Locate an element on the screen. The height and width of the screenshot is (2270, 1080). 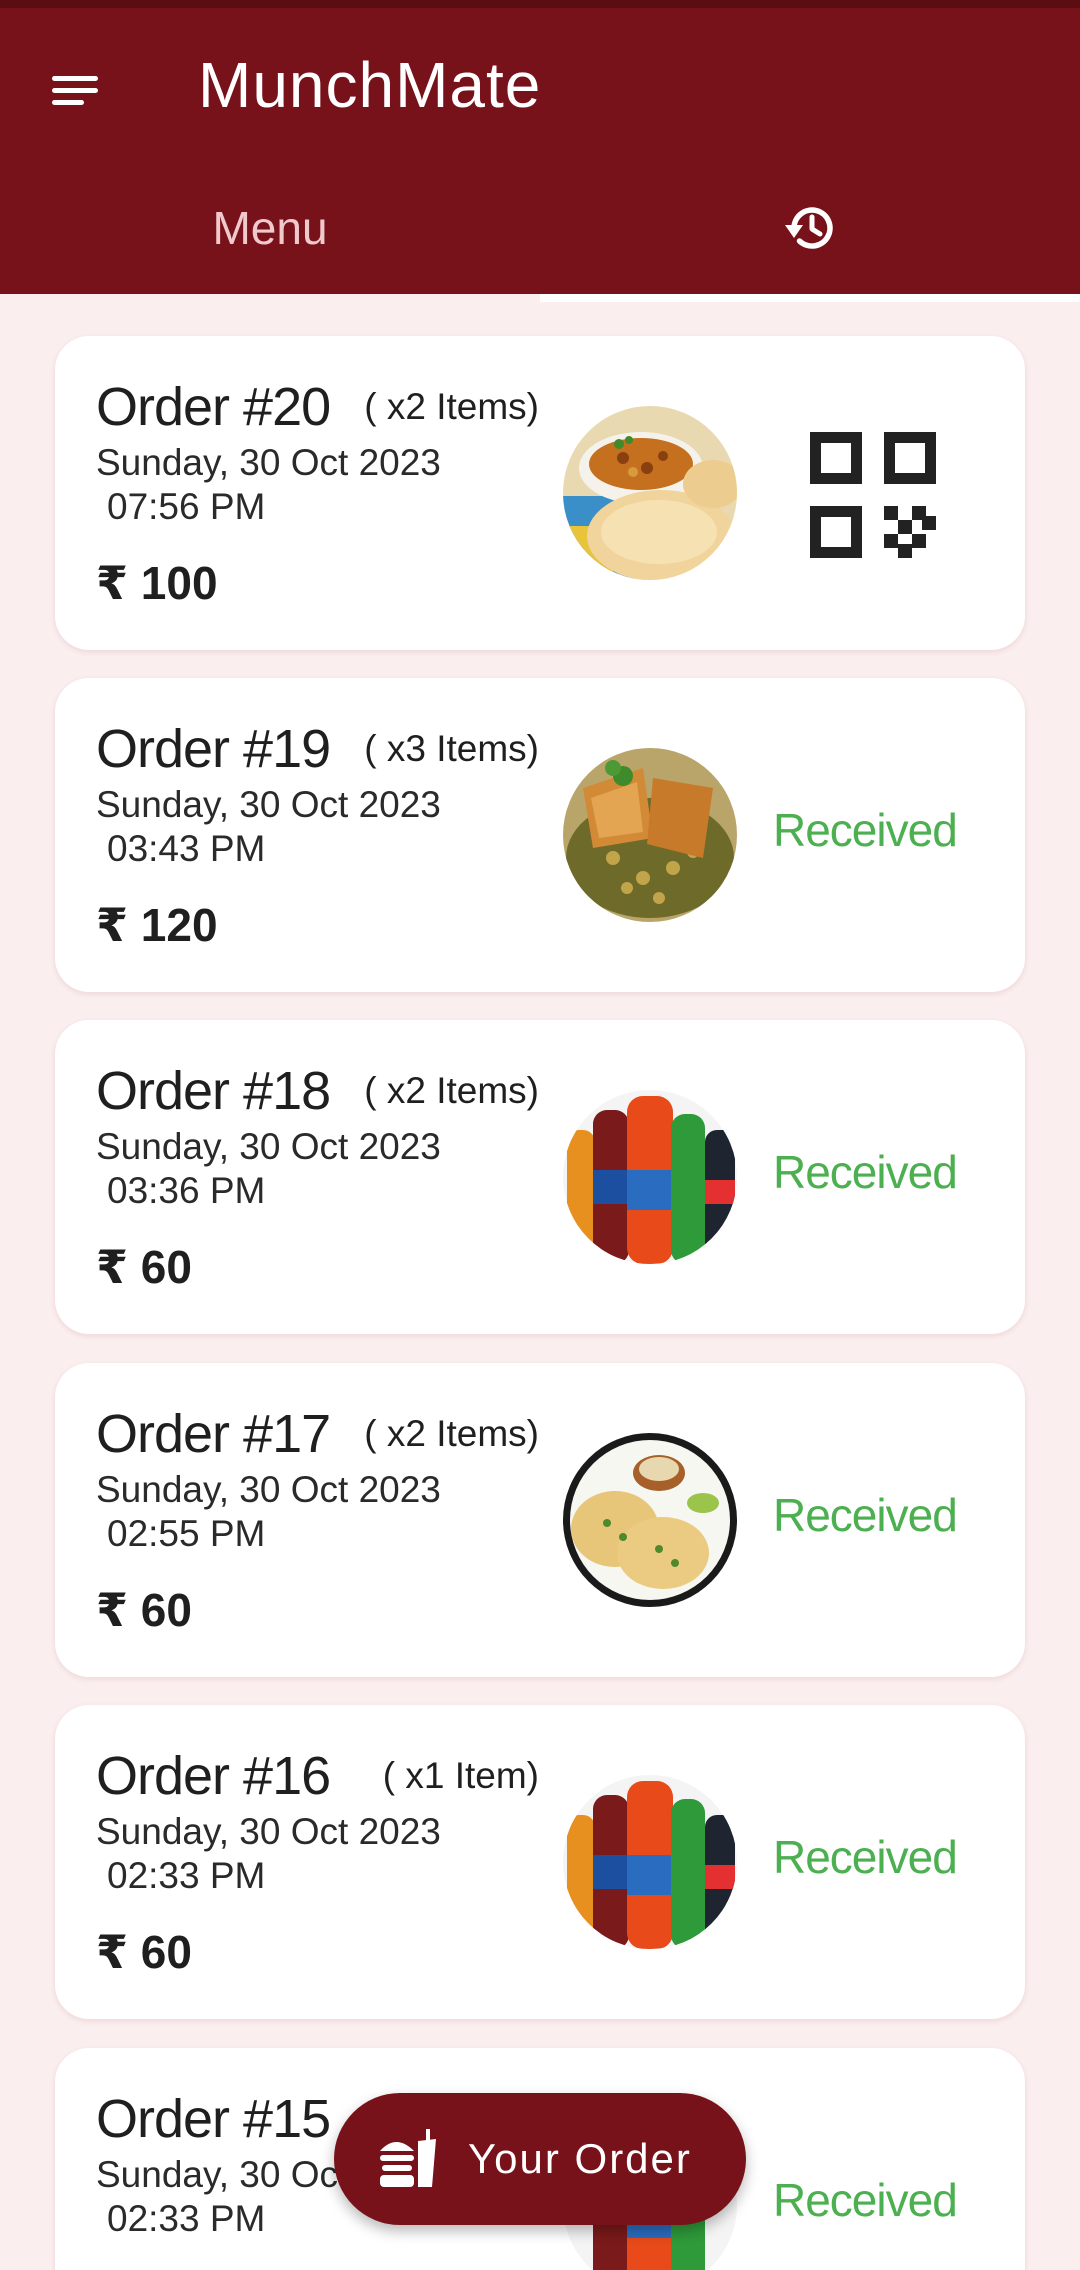
order-total: ₹ 120 is located at coordinates (157, 925).